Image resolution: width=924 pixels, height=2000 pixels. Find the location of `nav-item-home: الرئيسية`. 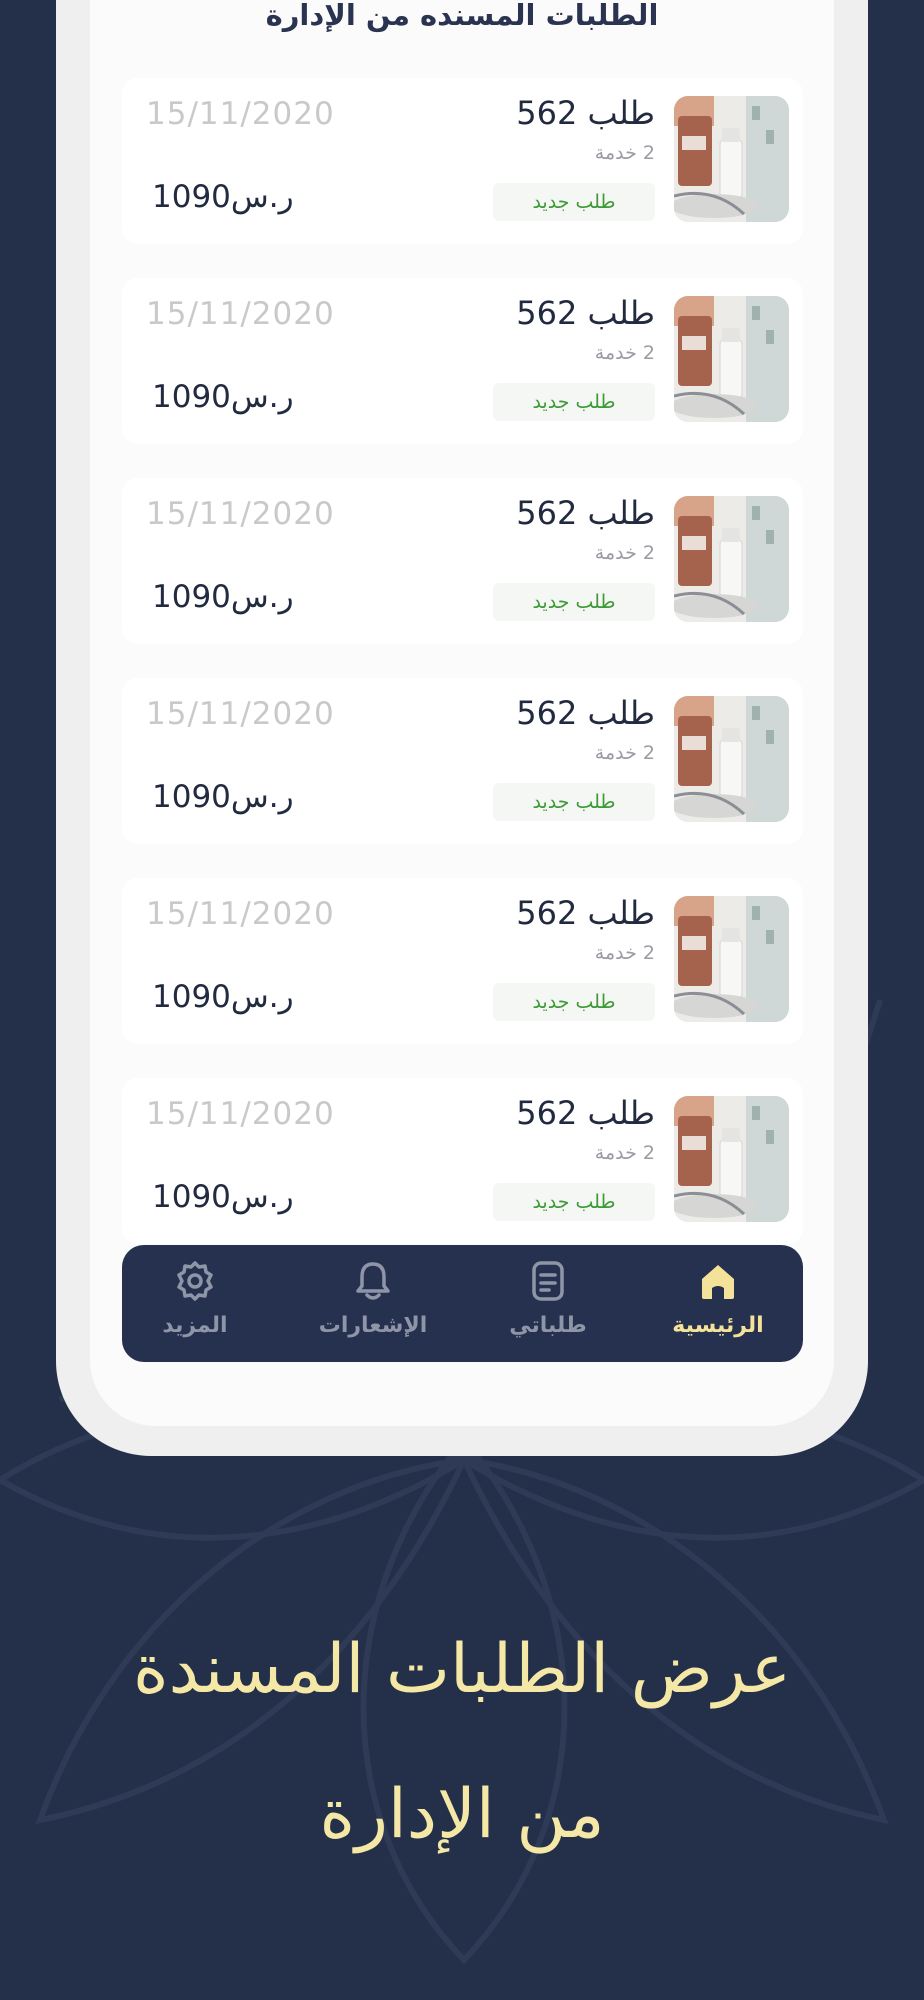

nav-item-home: الرئيسية is located at coordinates (718, 1305).